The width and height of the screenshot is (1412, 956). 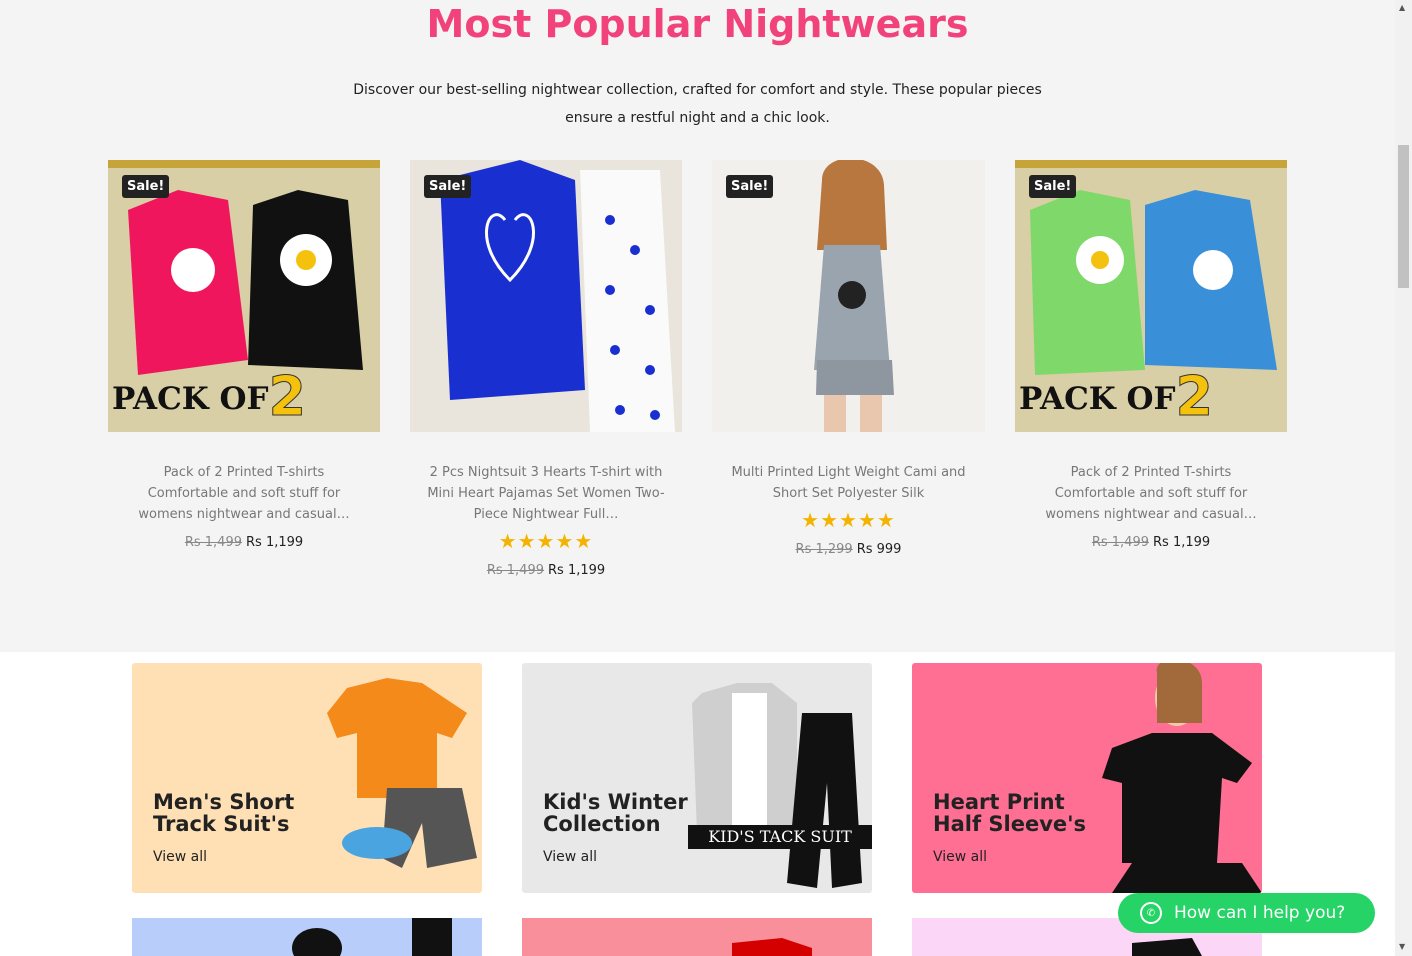 I want to click on category-title: Heart Print Half Sleeve's, so click(x=1010, y=813).